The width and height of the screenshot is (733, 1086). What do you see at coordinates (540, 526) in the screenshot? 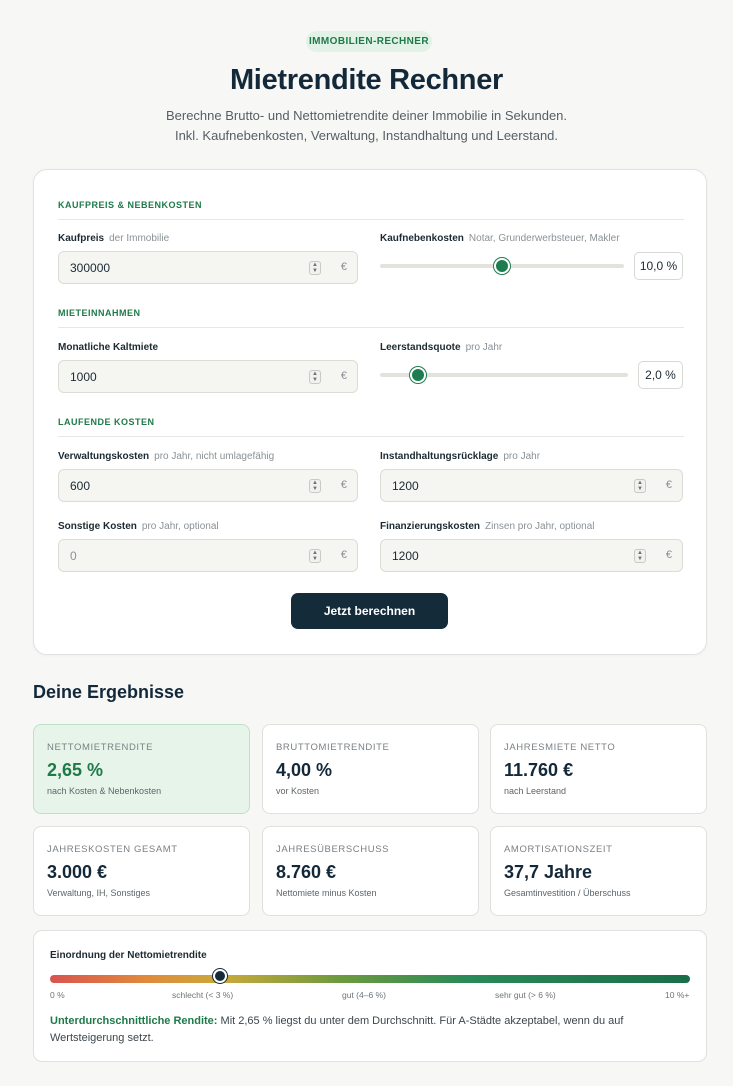
I see `finanzierung-hint: Zinsen pro Jahr, optional` at bounding box center [540, 526].